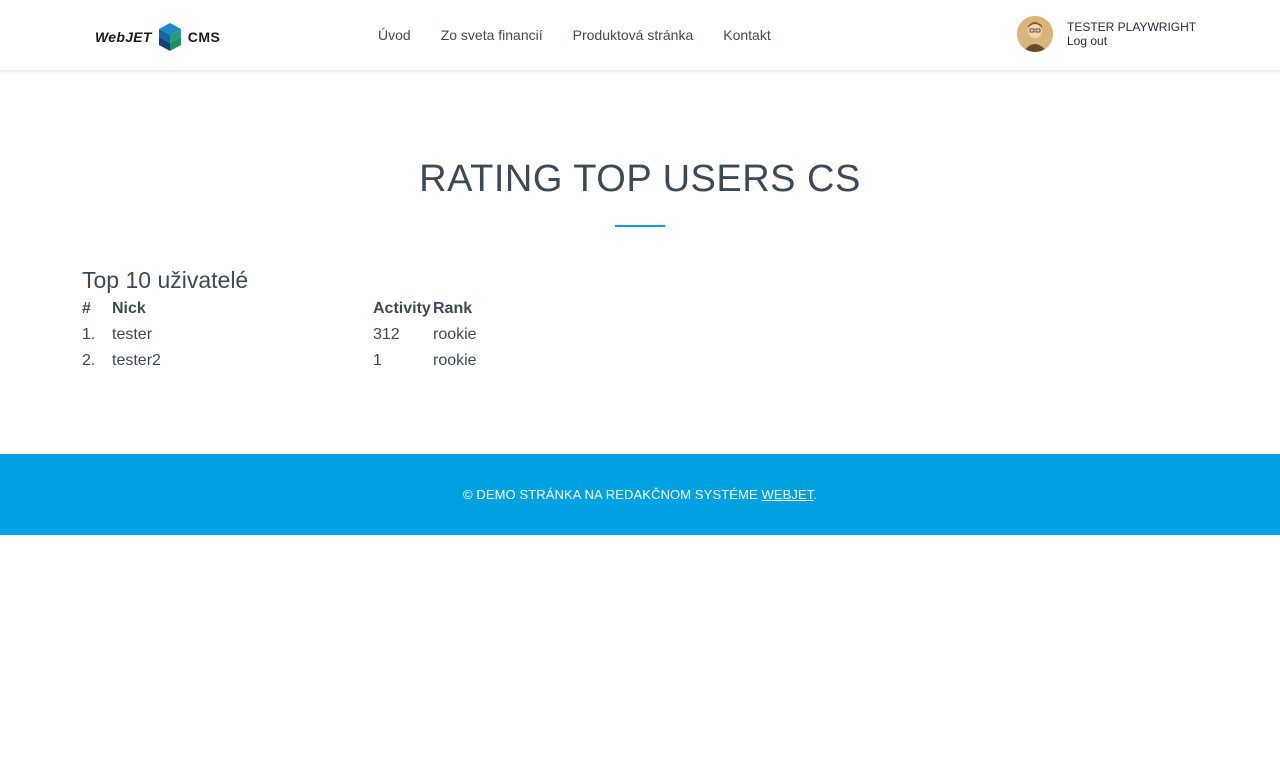 Image resolution: width=1280 pixels, height=760 pixels. I want to click on nav-item-zo-sveta-financii: Zo sveta financií, so click(492, 35).